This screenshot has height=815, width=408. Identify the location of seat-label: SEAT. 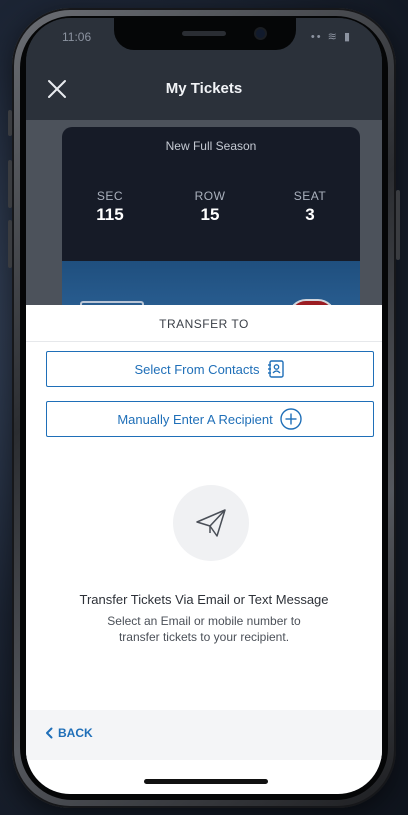
(310, 196).